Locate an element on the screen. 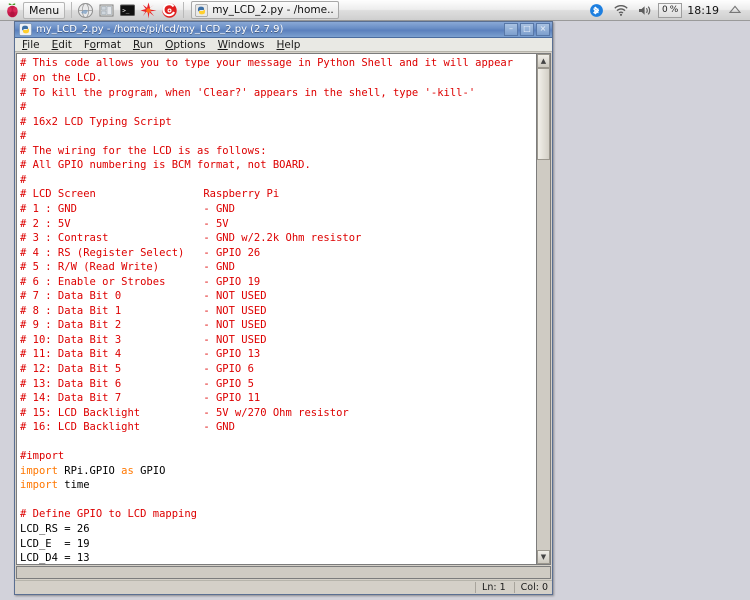  wolfram-icon is located at coordinates (169, 10).